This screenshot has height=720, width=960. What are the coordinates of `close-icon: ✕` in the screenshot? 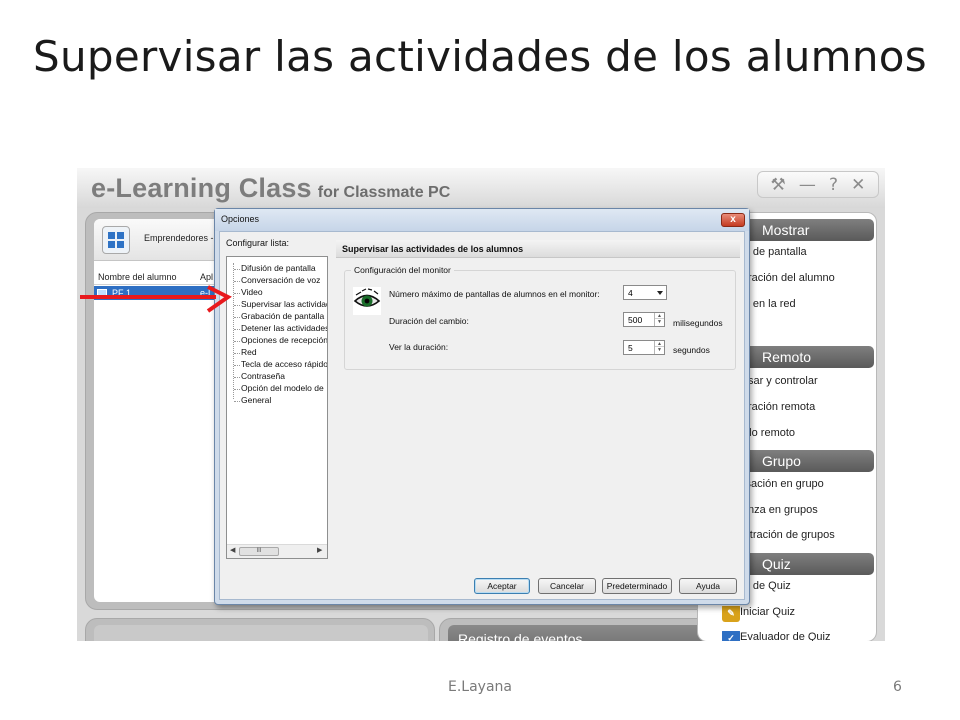 It's located at (858, 185).